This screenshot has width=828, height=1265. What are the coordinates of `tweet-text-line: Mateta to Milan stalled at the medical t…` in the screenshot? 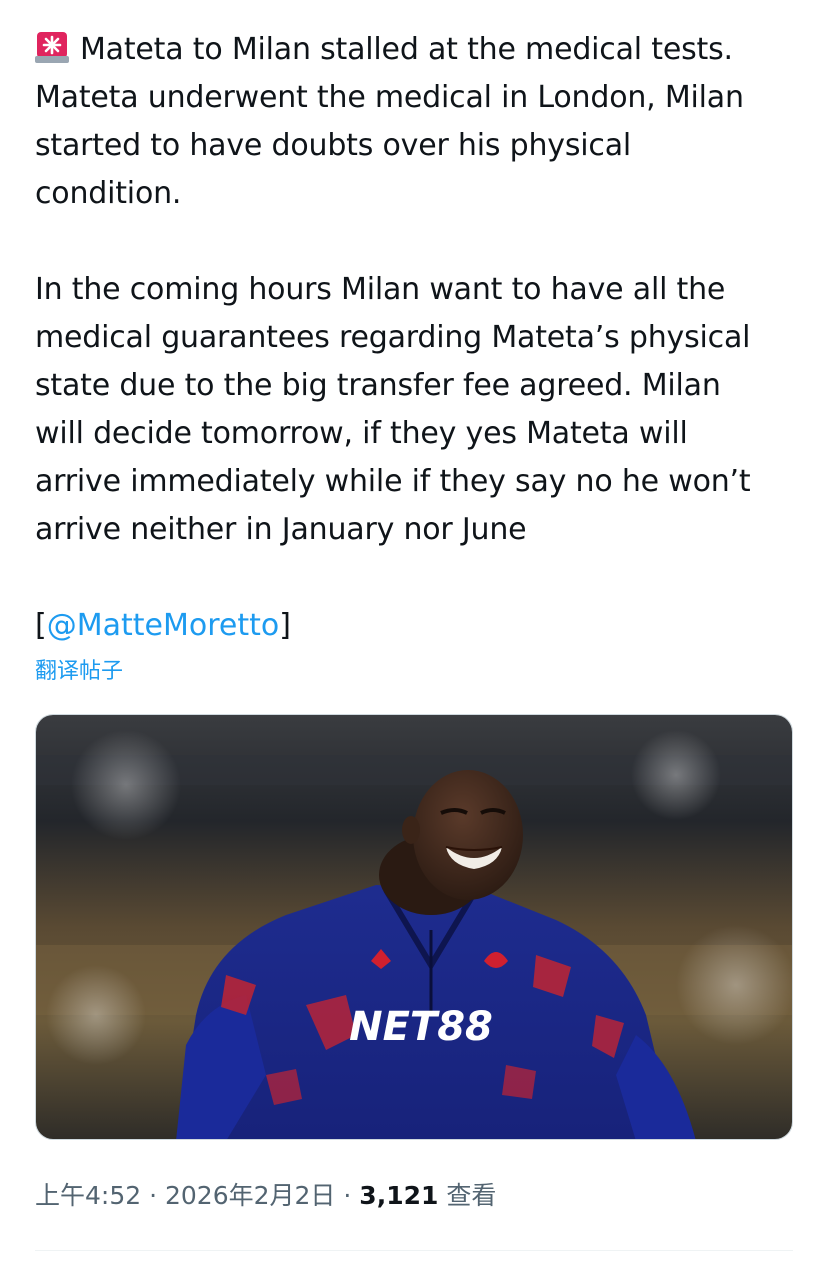 It's located at (420, 50).